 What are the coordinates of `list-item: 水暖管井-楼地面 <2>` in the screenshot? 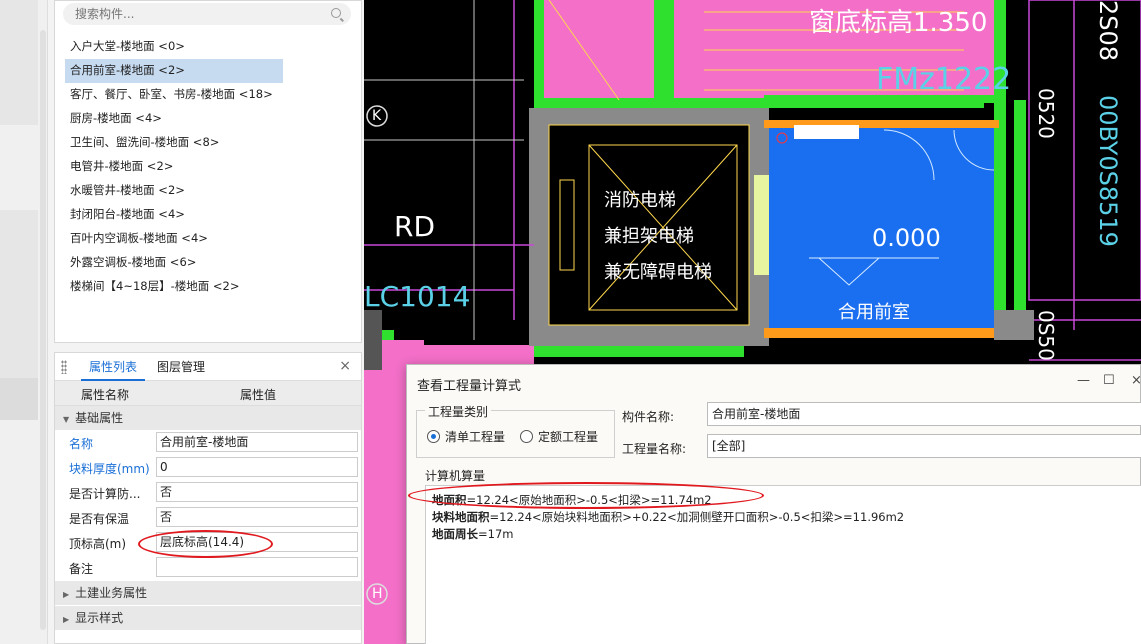 It's located at (174, 191).